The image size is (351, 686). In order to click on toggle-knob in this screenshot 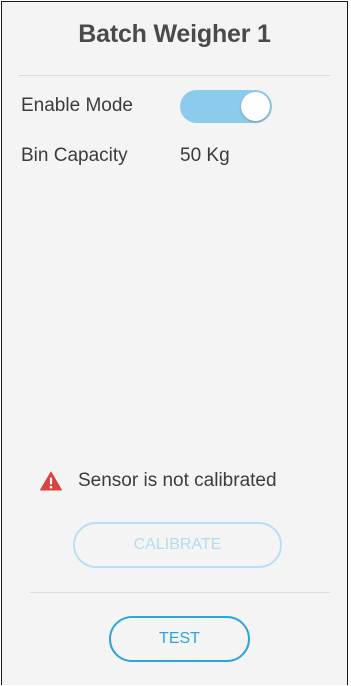, I will do `click(255, 106)`.